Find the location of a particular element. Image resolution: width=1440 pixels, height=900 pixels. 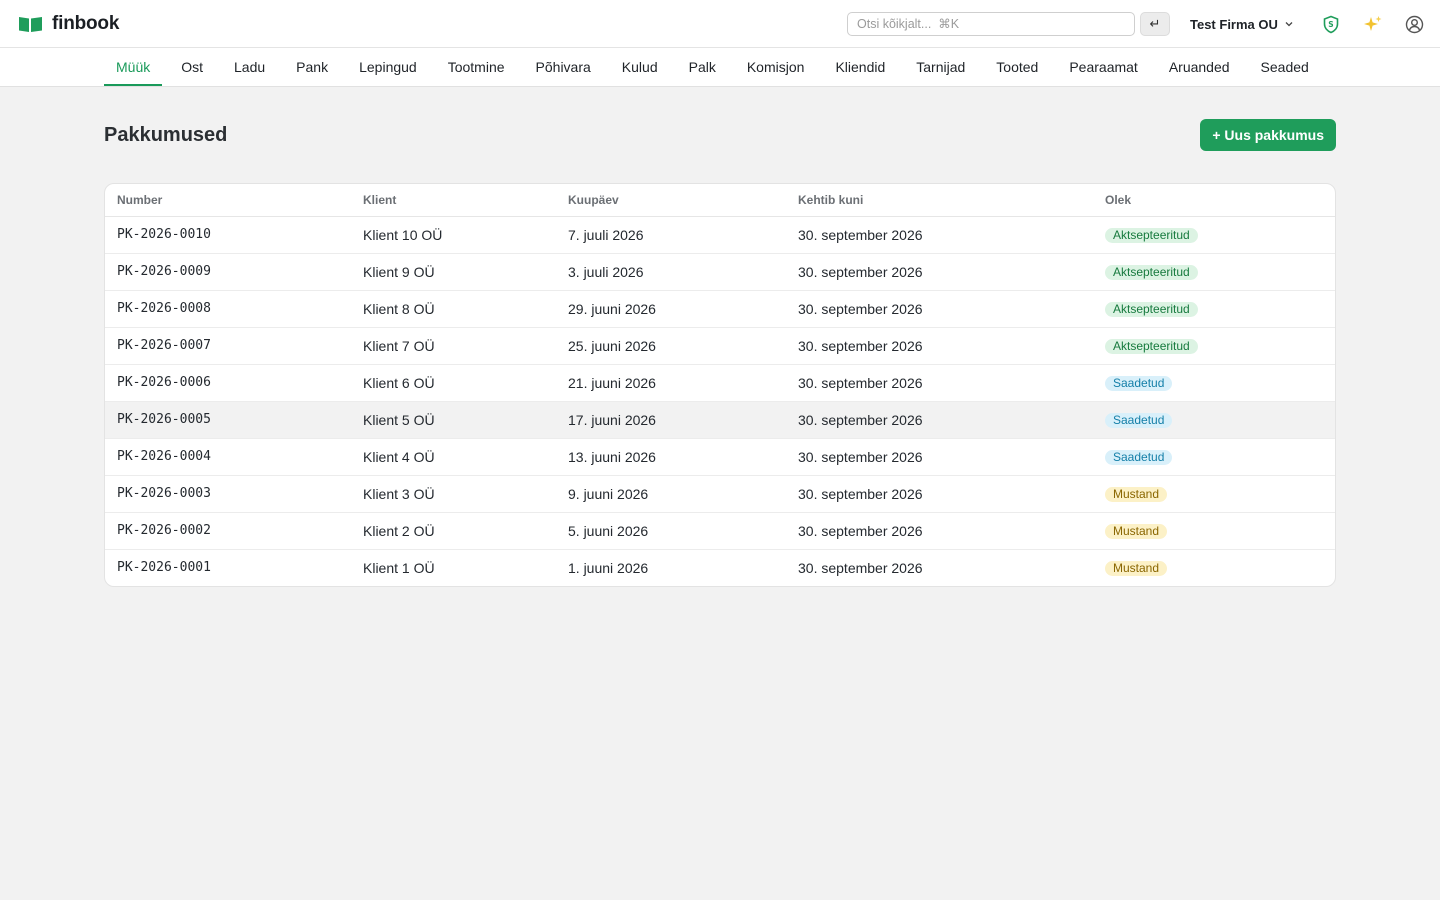

tab-lepingud: Lepingud is located at coordinates (388, 67).